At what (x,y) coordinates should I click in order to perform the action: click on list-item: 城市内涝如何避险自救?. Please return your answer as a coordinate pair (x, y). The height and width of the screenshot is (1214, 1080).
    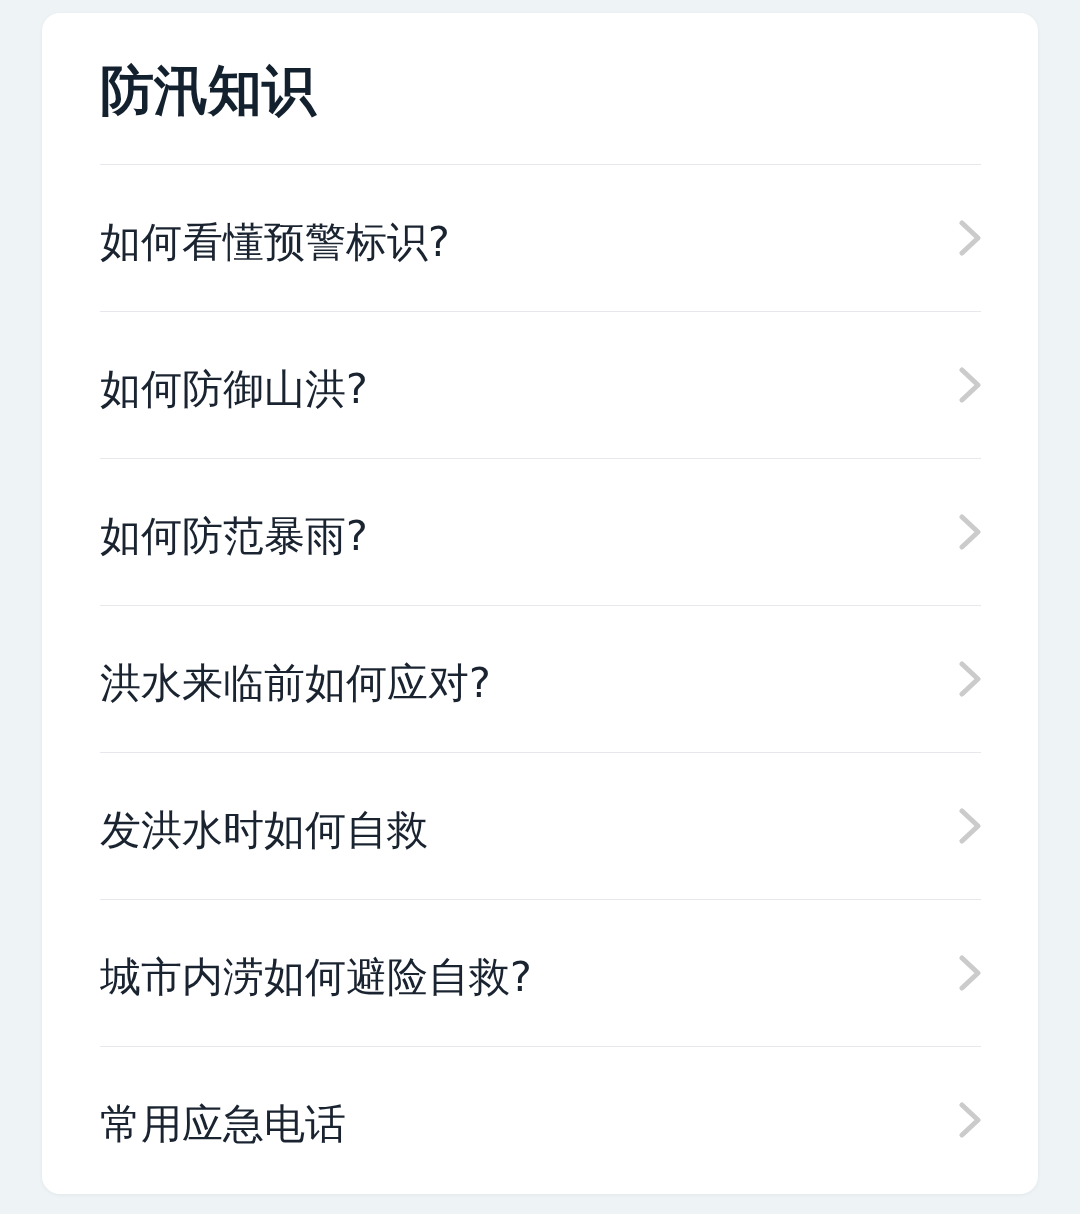
    Looking at the image, I should click on (540, 972).